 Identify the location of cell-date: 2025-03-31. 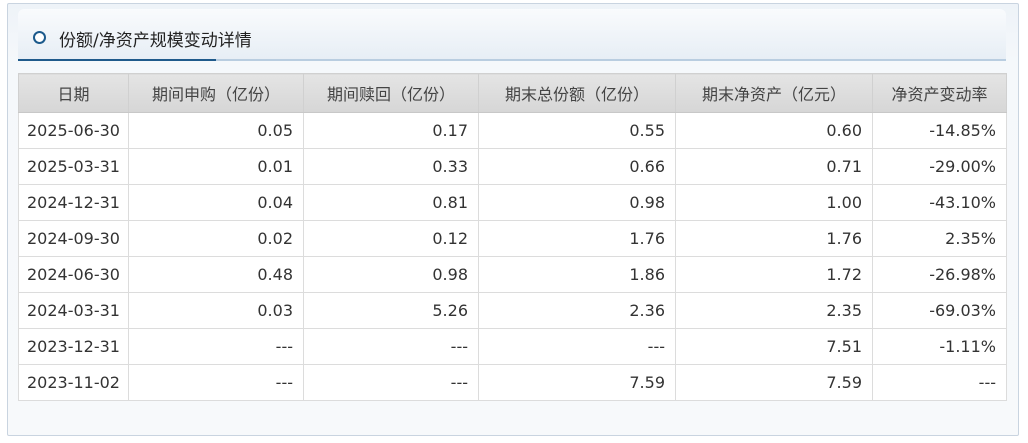
(73, 166).